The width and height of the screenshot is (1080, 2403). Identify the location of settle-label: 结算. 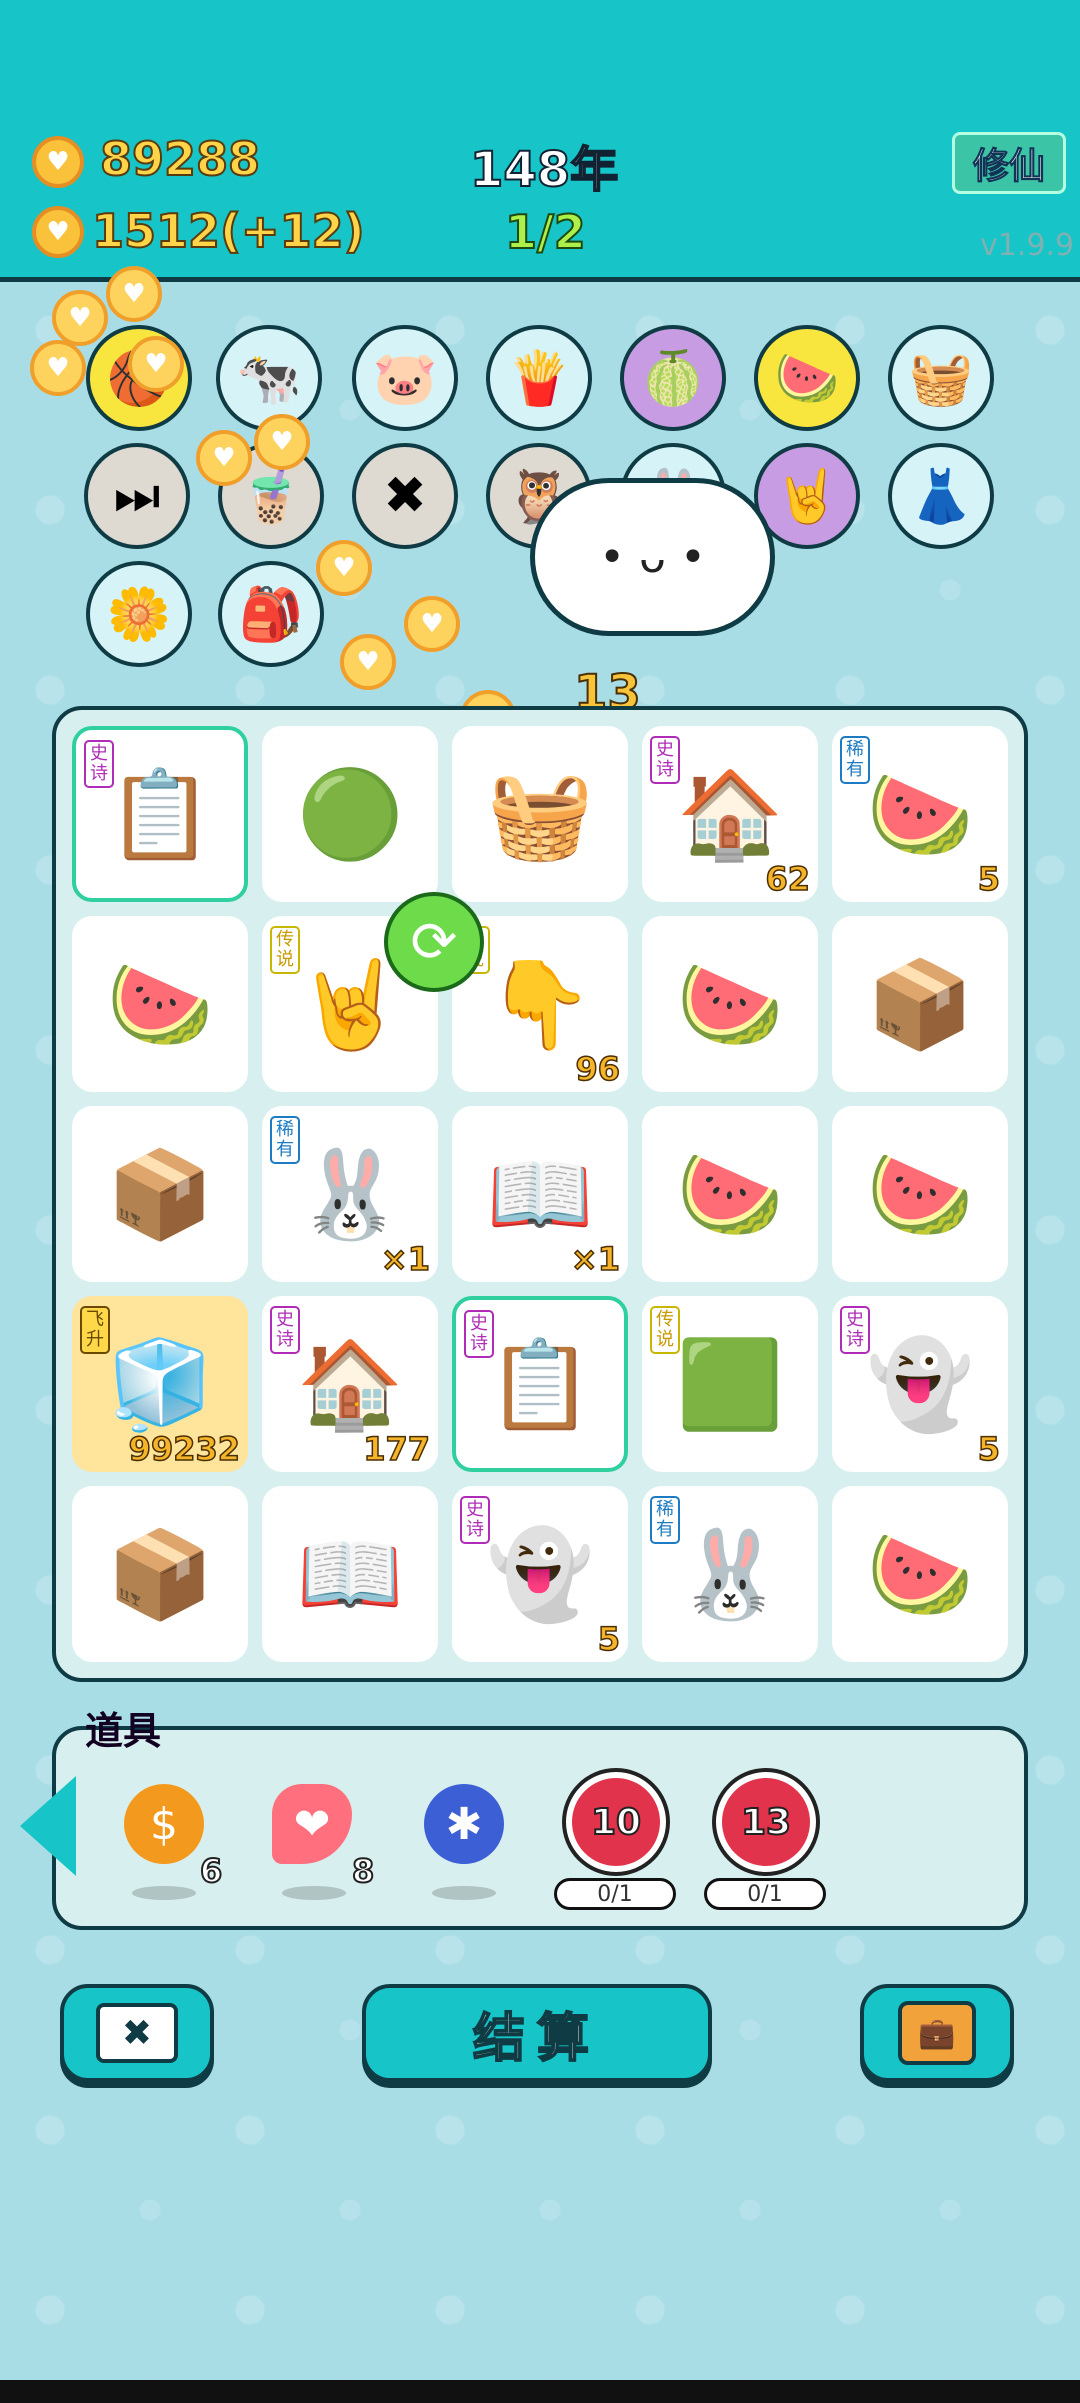
(536, 2039).